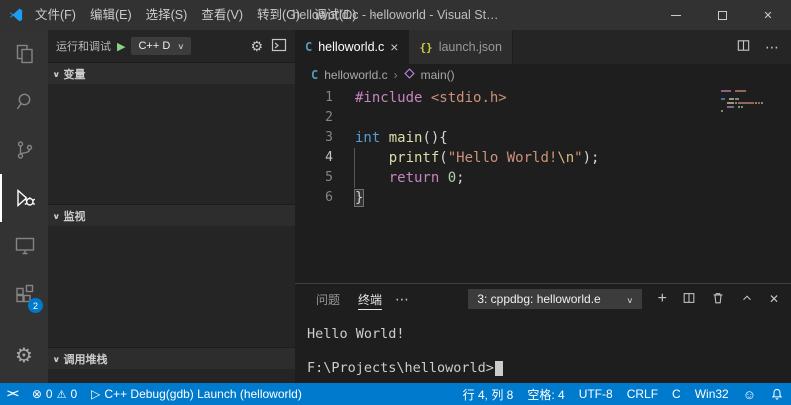 This screenshot has height=405, width=791. What do you see at coordinates (777, 394) in the screenshot?
I see `notifications-bell-icon` at bounding box center [777, 394].